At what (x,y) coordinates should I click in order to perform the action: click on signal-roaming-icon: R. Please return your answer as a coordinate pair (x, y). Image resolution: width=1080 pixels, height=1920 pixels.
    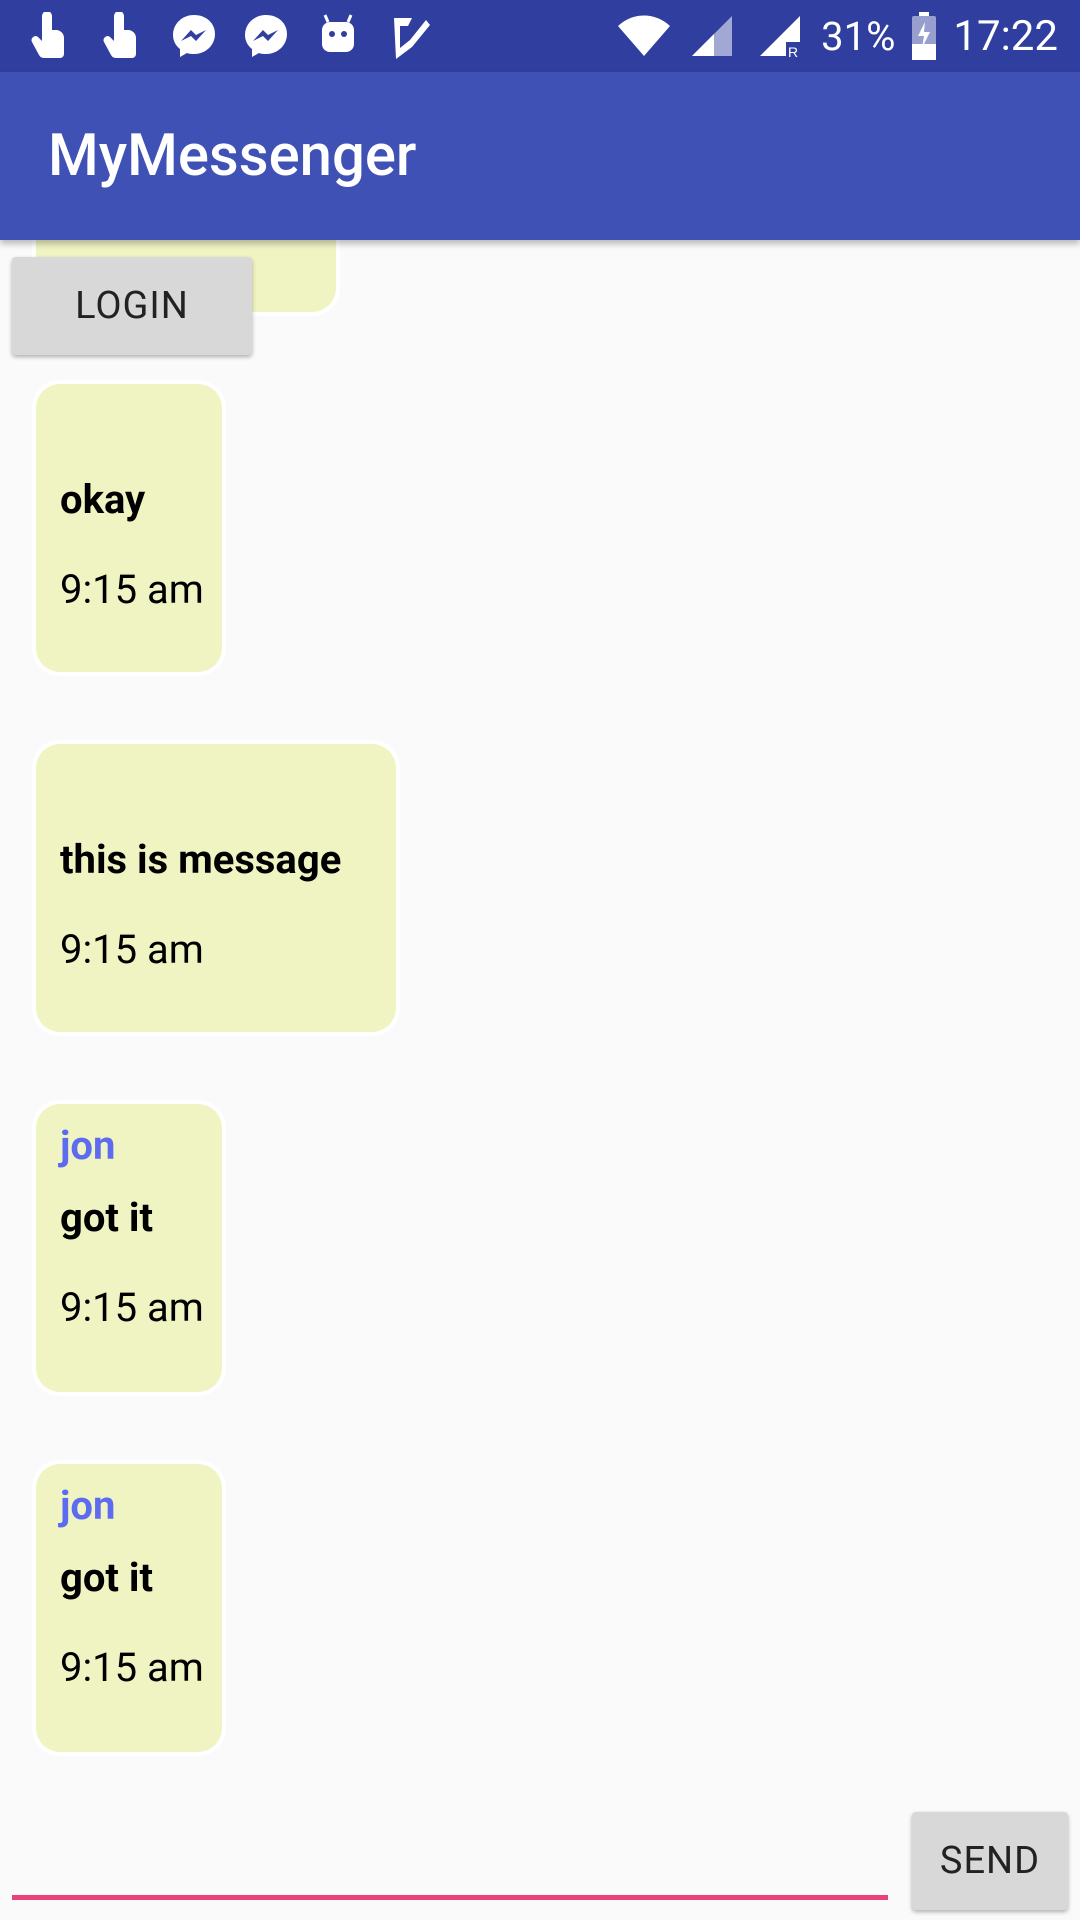
    Looking at the image, I should click on (780, 36).